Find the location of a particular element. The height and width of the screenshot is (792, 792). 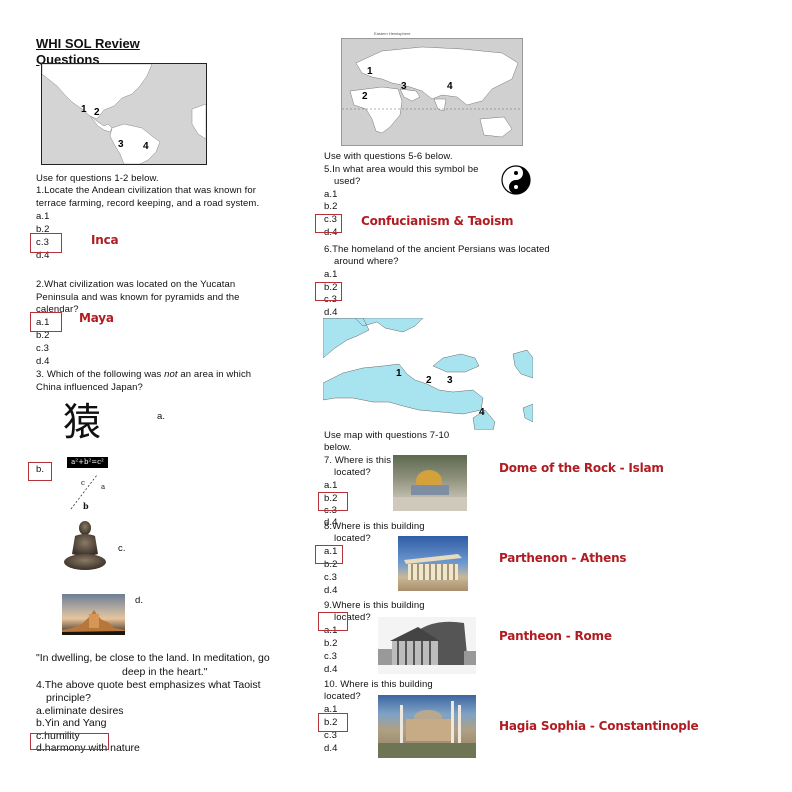

castle-silhouette is located at coordinates (93, 622).